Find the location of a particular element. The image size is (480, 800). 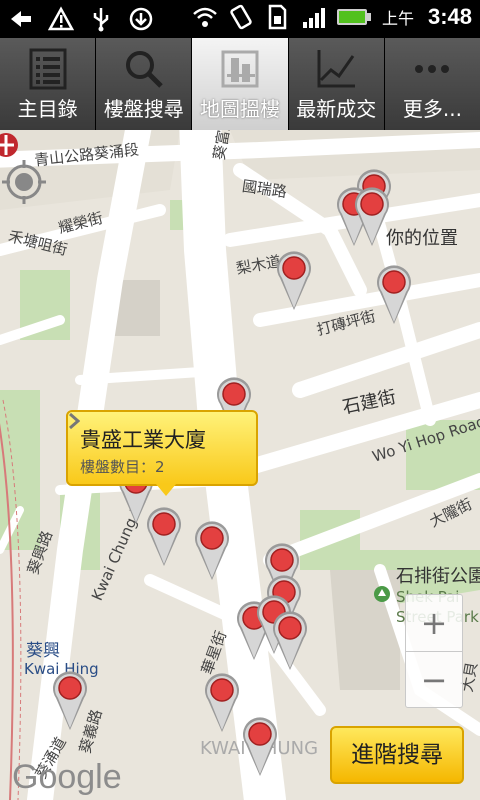

warning-icon is located at coordinates (61, 18).